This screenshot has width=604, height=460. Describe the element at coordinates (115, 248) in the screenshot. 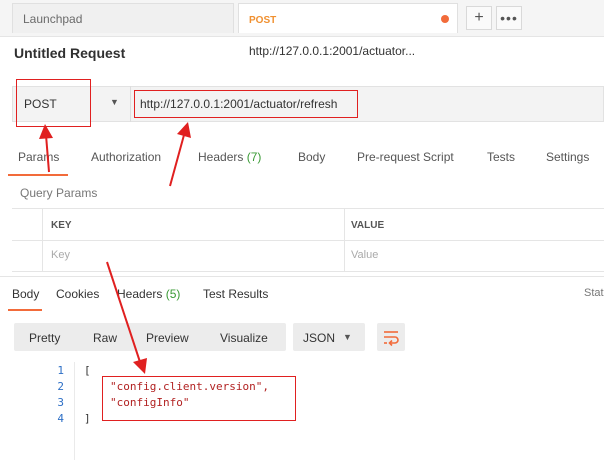

I see `annotation-arrows` at that location.